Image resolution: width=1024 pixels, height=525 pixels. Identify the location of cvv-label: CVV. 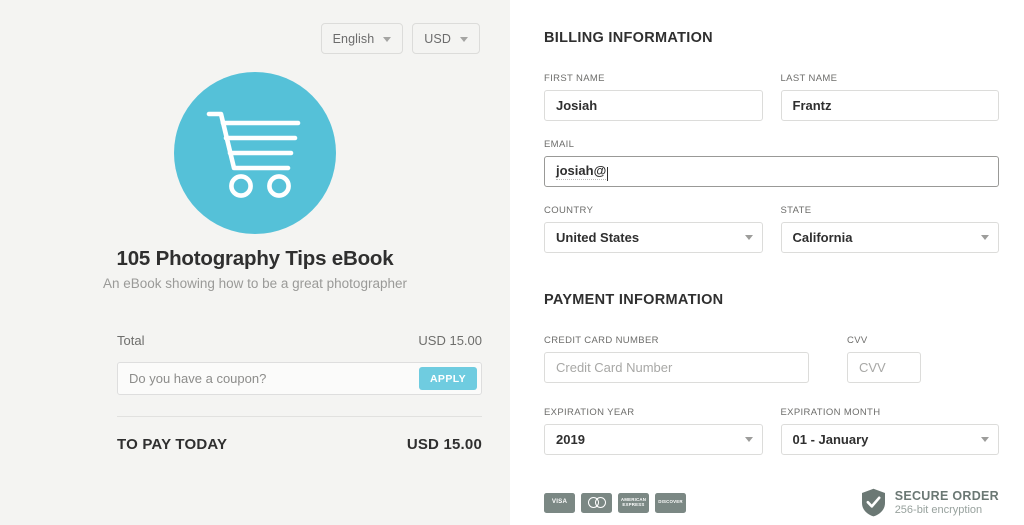
(857, 340).